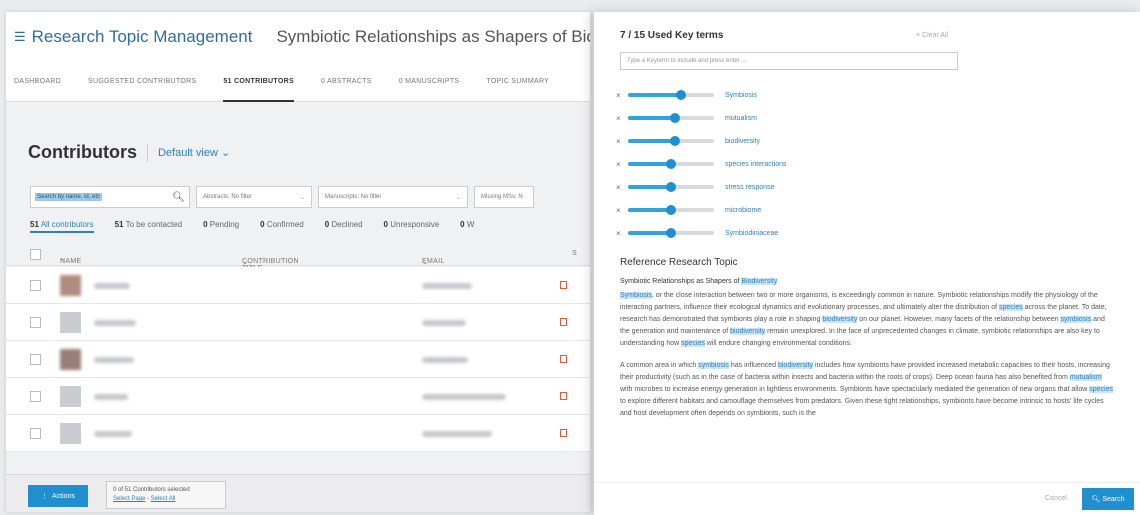  Describe the element at coordinates (113, 434) in the screenshot. I see `redacted-name` at that location.